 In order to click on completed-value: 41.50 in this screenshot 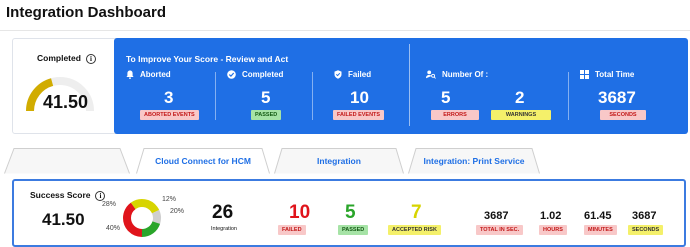, I will do `click(66, 102)`.